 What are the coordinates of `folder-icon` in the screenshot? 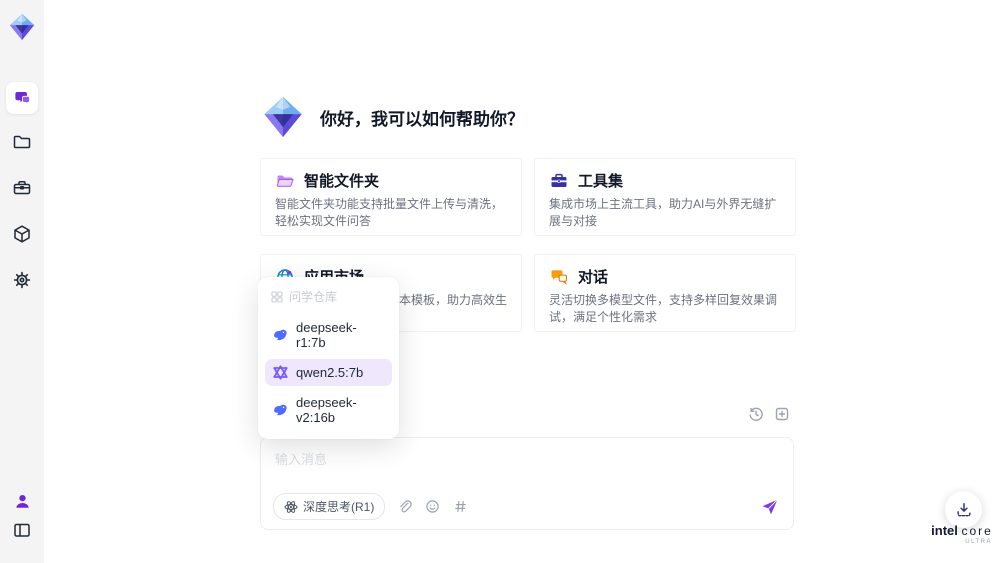 It's located at (22, 142).